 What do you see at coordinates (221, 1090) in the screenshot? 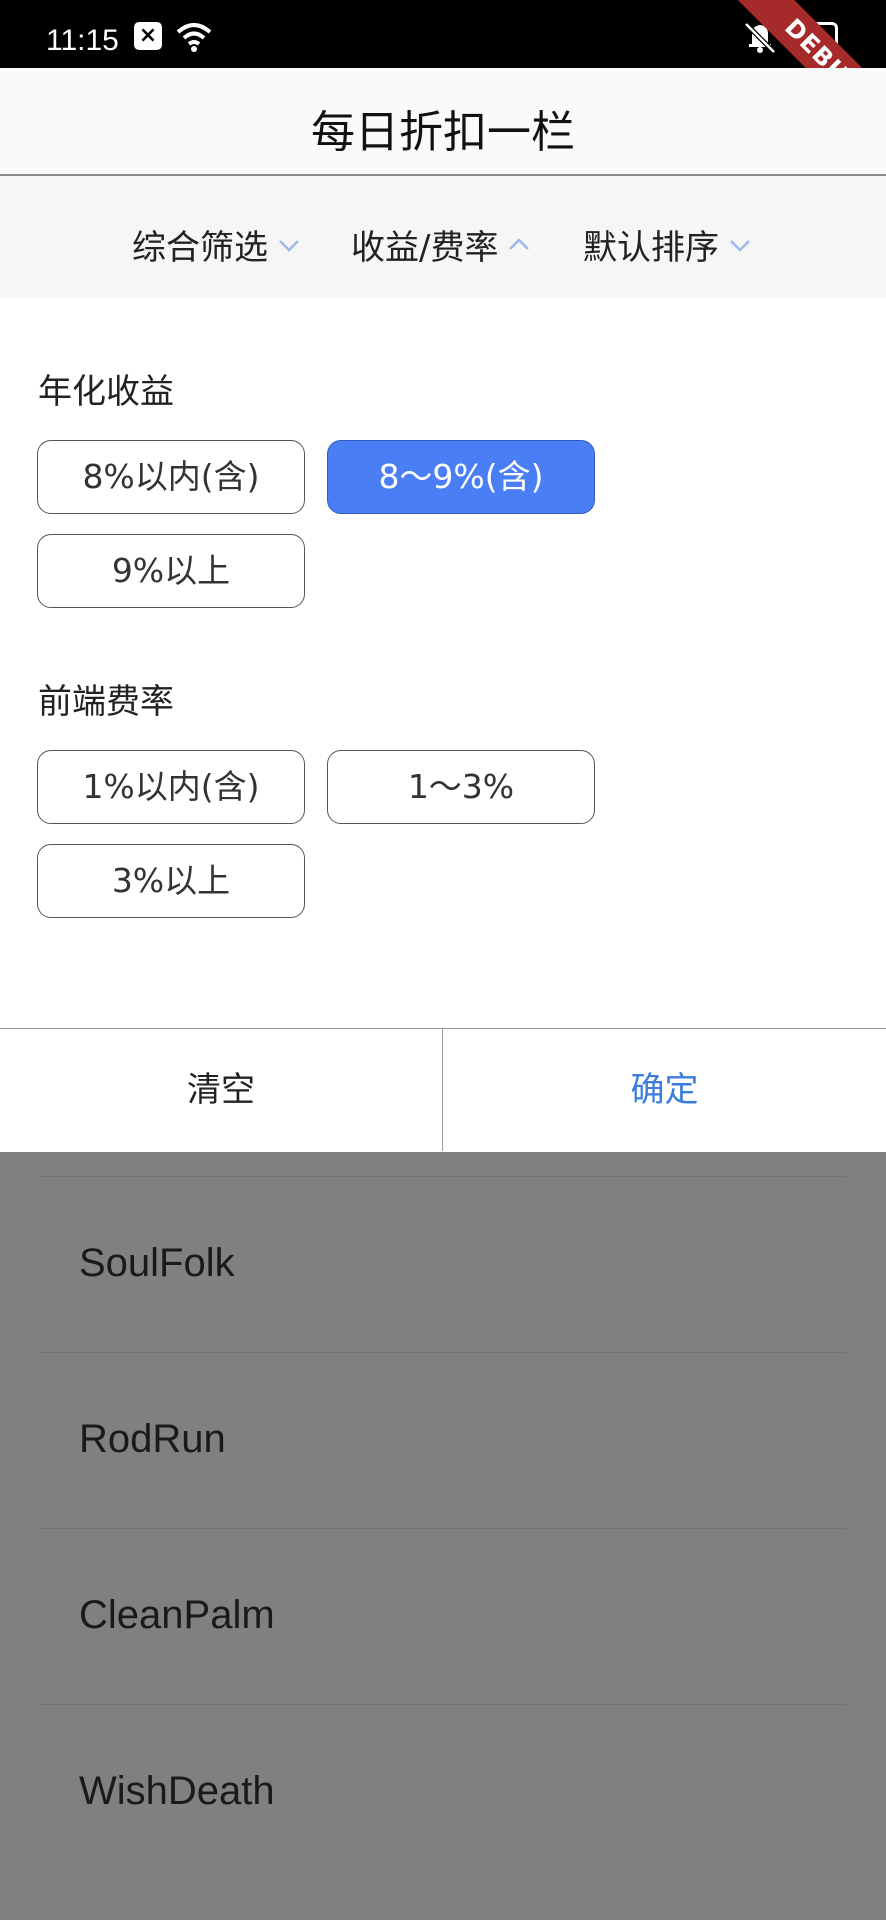
I see `clear-button: 清空` at bounding box center [221, 1090].